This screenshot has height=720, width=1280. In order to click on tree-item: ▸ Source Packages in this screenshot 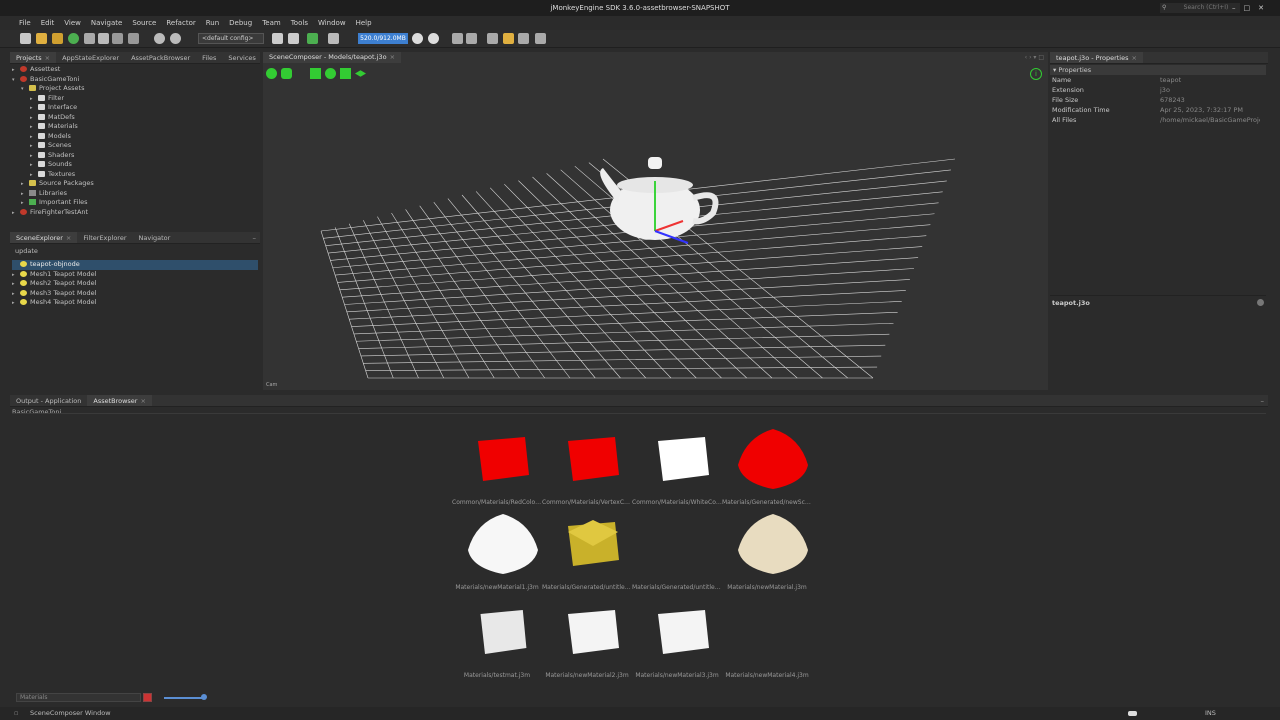, I will do `click(57, 184)`.